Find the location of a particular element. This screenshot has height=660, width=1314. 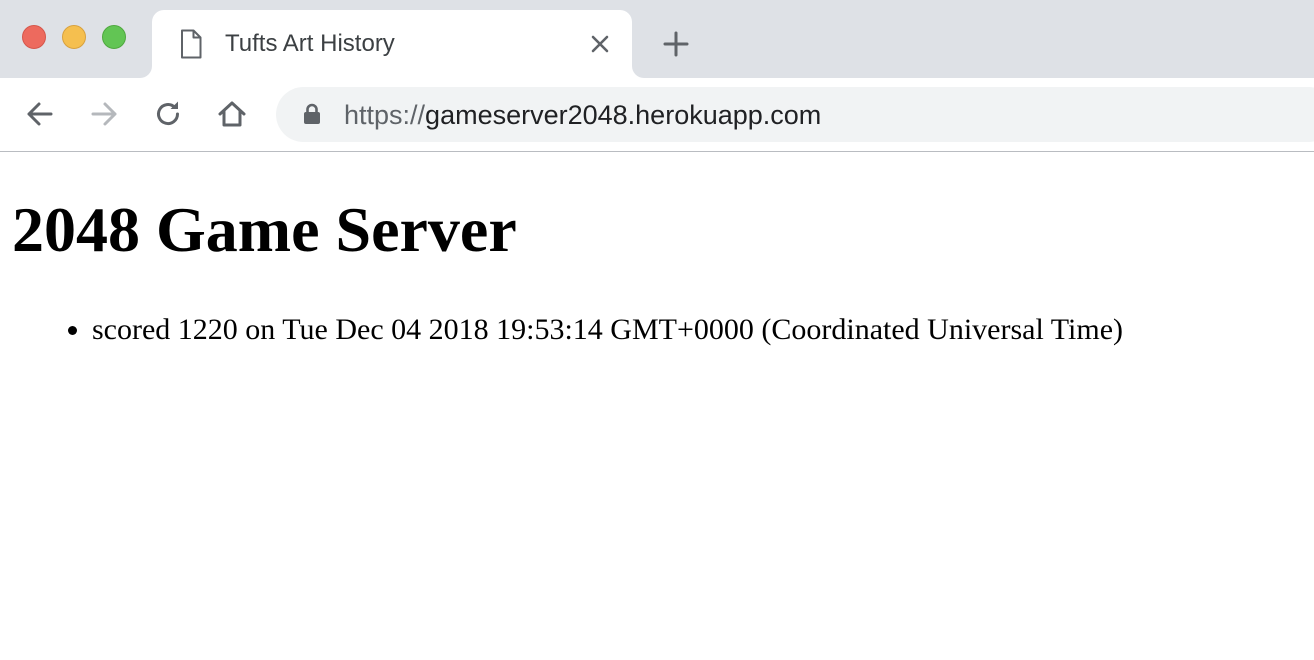

url-scheme: https:// is located at coordinates (385, 115).